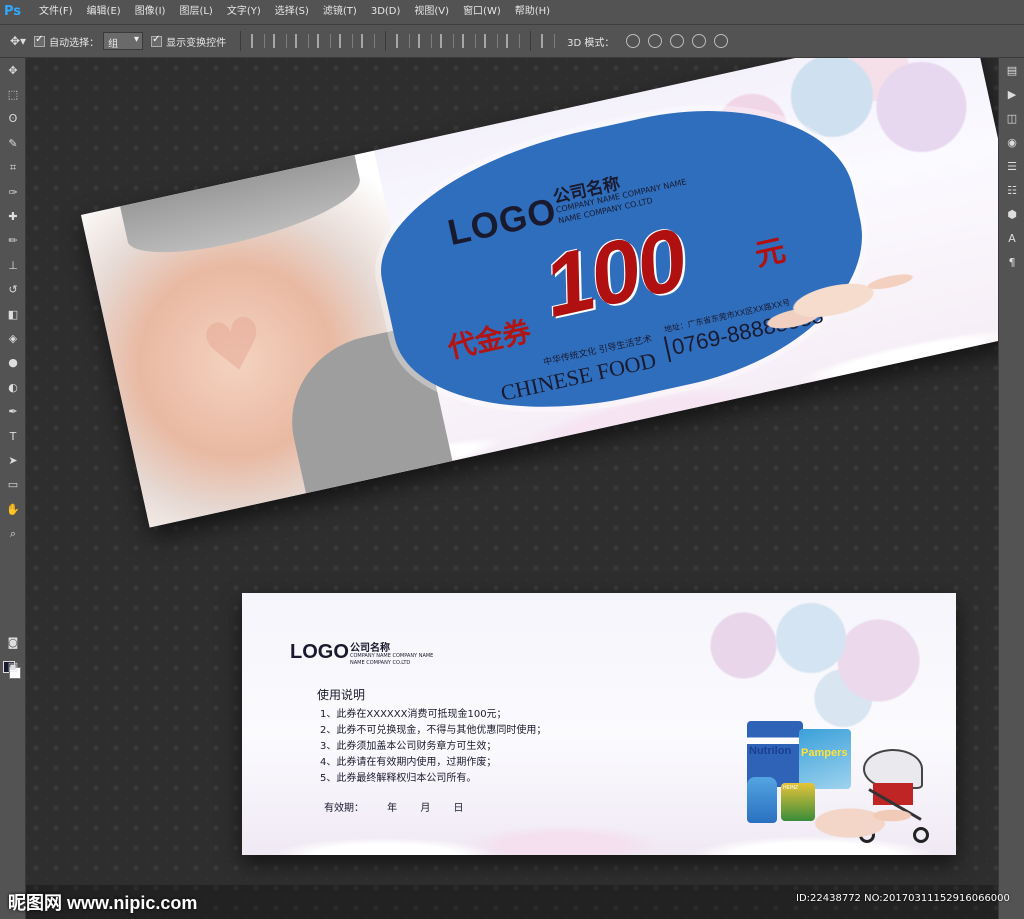  What do you see at coordinates (721, 41) in the screenshot?
I see `scale-3d-icon` at bounding box center [721, 41].